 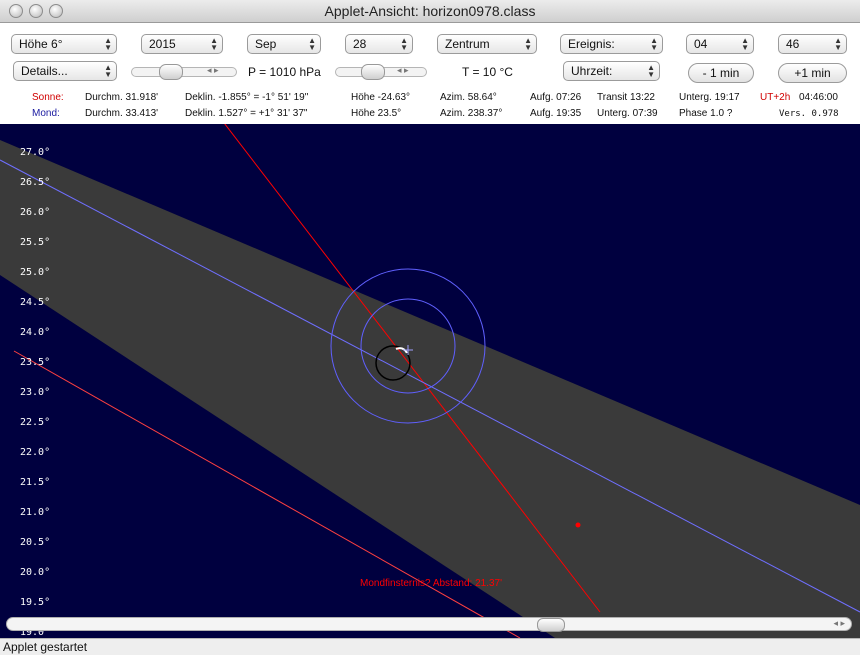 I want to click on time-select: Uhrzeit: ▲ ▼, so click(x=611, y=71).